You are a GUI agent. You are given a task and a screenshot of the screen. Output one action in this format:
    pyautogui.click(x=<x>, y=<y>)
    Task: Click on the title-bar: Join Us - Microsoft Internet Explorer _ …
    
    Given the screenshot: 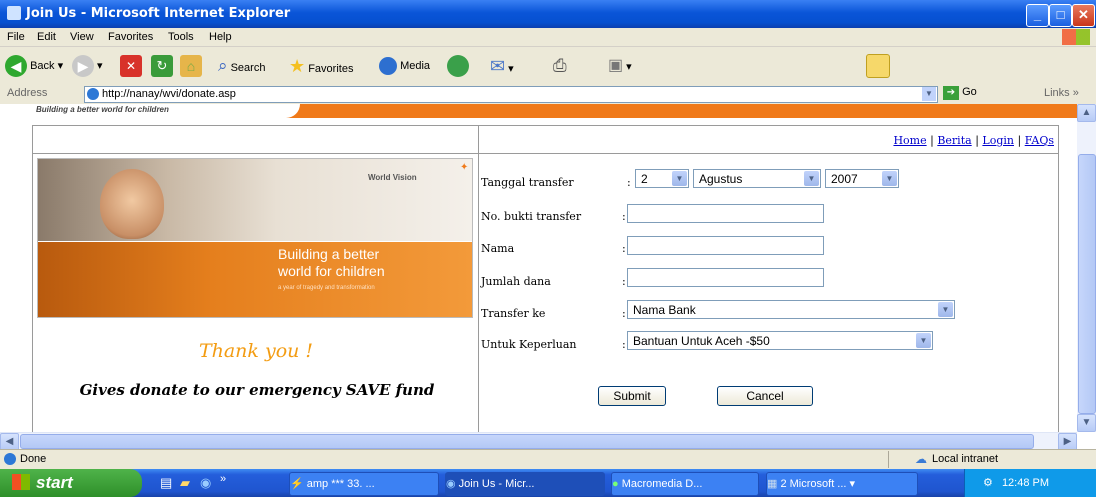 What is the action you would take?
    pyautogui.click(x=548, y=14)
    